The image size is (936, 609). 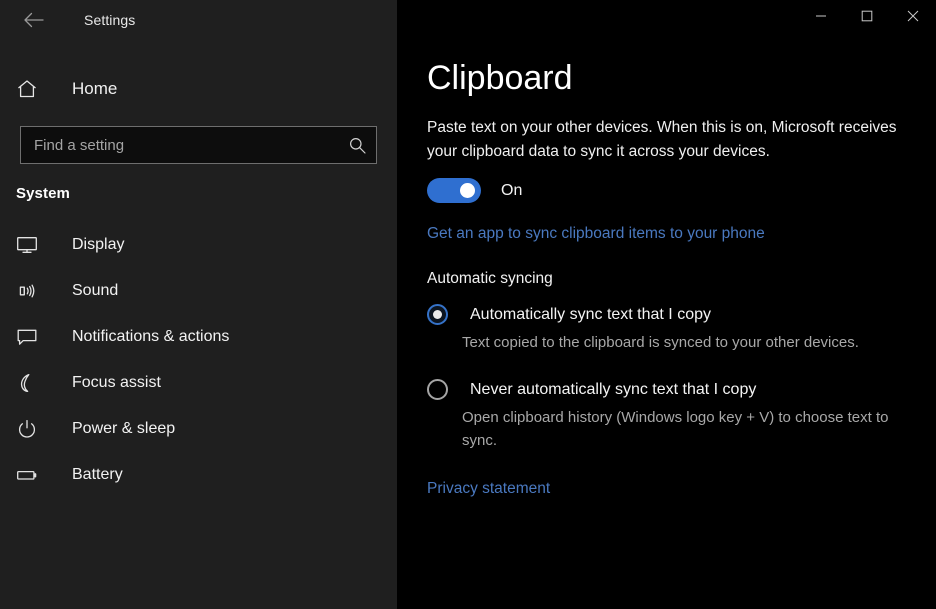 What do you see at coordinates (437, 389) in the screenshot?
I see `radio-button-never-sync` at bounding box center [437, 389].